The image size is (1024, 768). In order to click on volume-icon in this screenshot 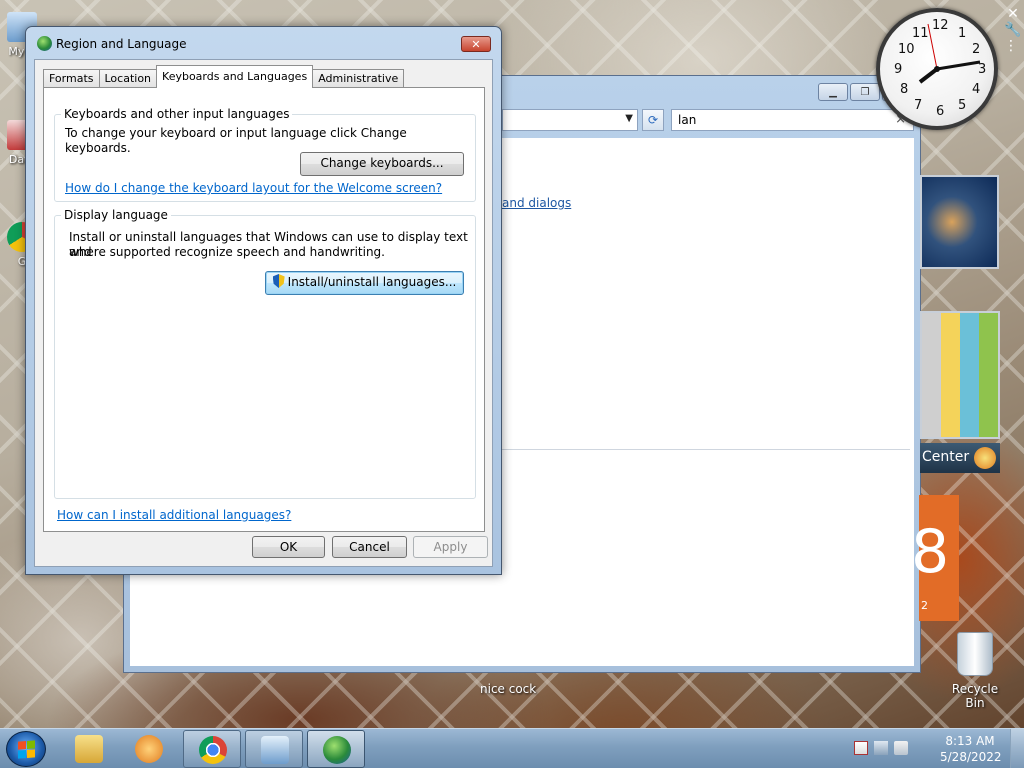, I will do `click(901, 748)`.